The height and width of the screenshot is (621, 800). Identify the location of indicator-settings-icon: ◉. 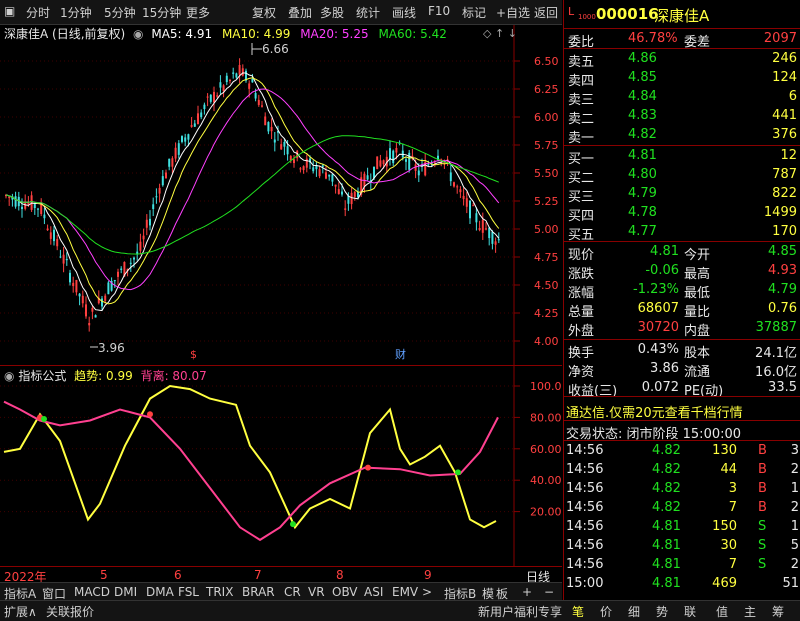
(9, 376).